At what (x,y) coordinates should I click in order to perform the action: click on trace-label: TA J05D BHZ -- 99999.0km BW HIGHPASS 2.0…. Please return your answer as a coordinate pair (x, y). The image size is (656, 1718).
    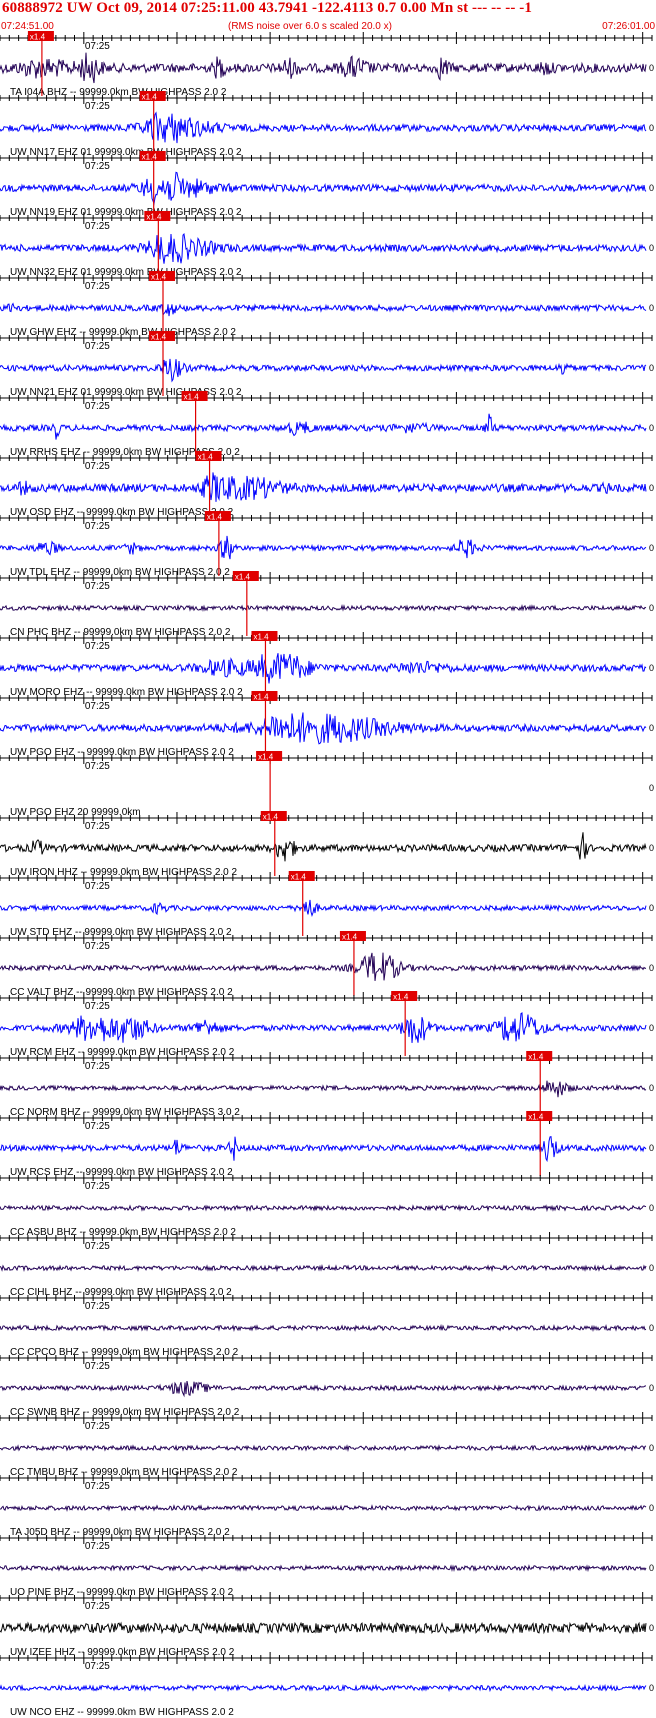
    Looking at the image, I should click on (120, 1532).